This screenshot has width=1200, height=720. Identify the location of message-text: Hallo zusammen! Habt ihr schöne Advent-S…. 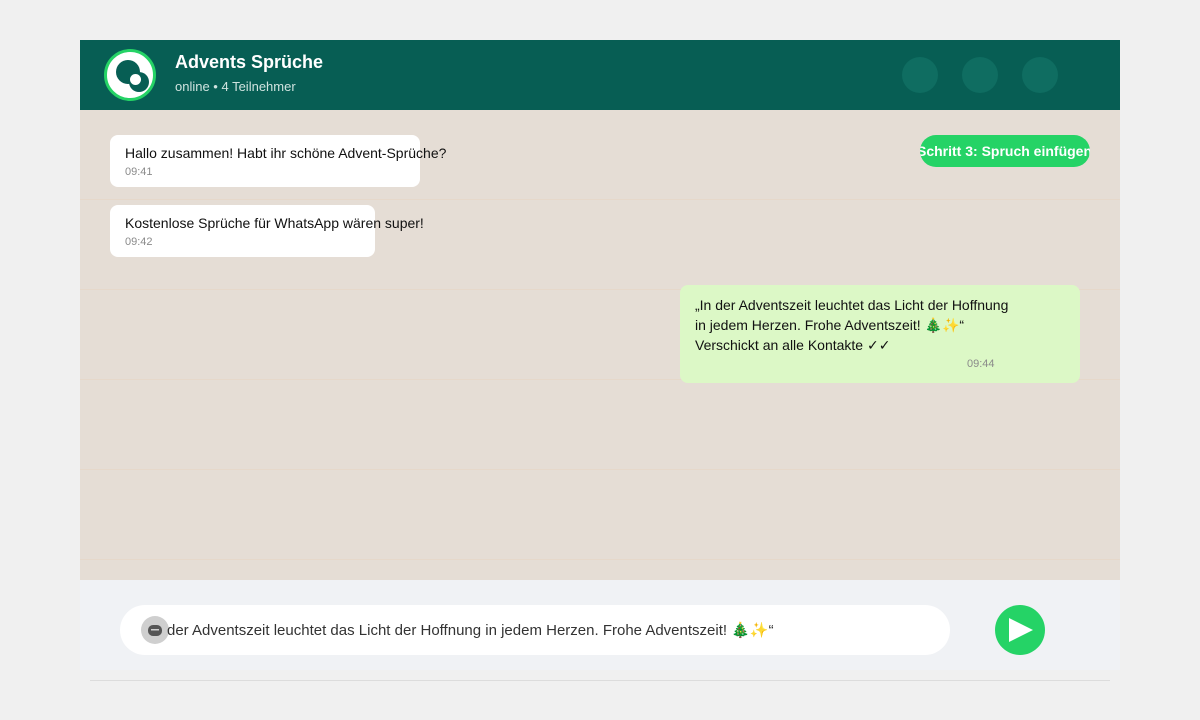
(285, 153).